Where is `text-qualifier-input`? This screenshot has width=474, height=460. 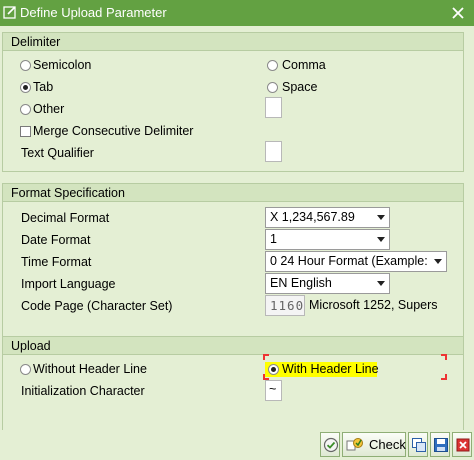 text-qualifier-input is located at coordinates (273, 151).